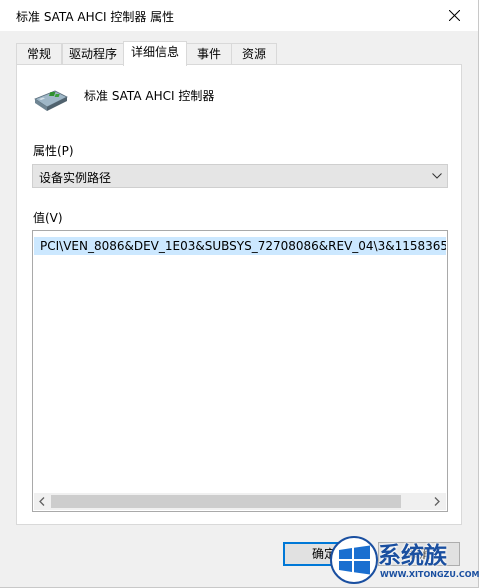 The width and height of the screenshot is (479, 588). I want to click on property-selected-value: 设备实例路径, so click(75, 178).